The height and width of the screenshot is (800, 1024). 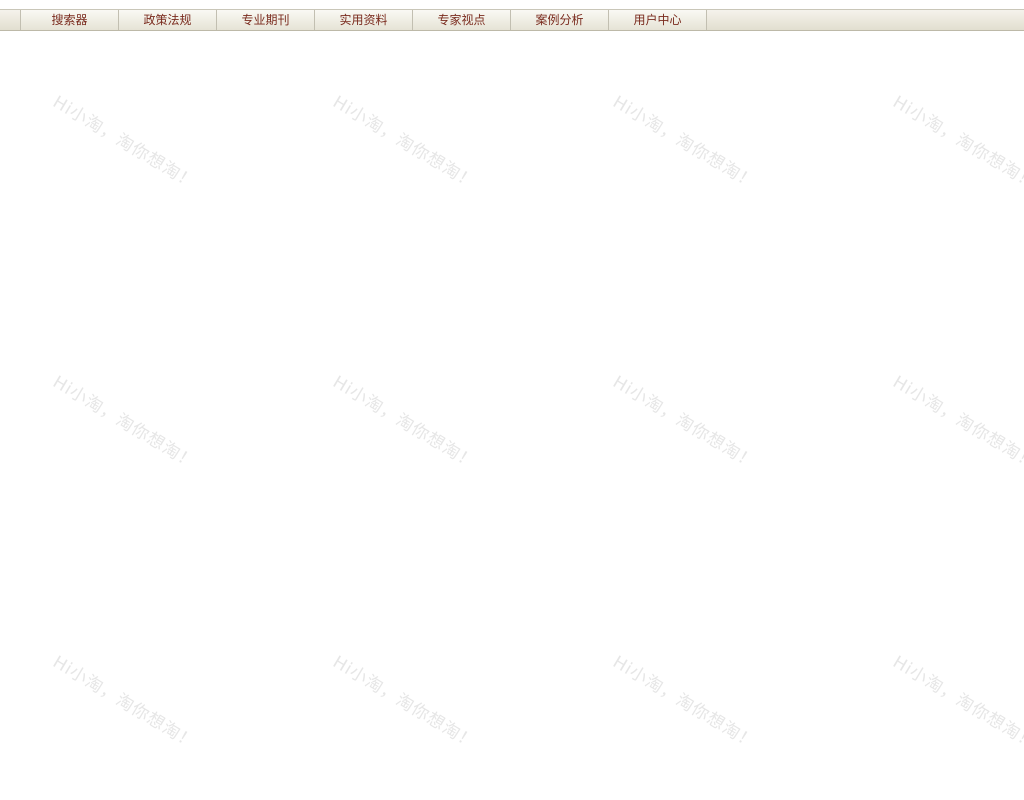 I want to click on top-nav-bar: 搜索器 政策法规 专业期刊 实用资料 专家视点 案例分析 用户中心, so click(x=512, y=20).